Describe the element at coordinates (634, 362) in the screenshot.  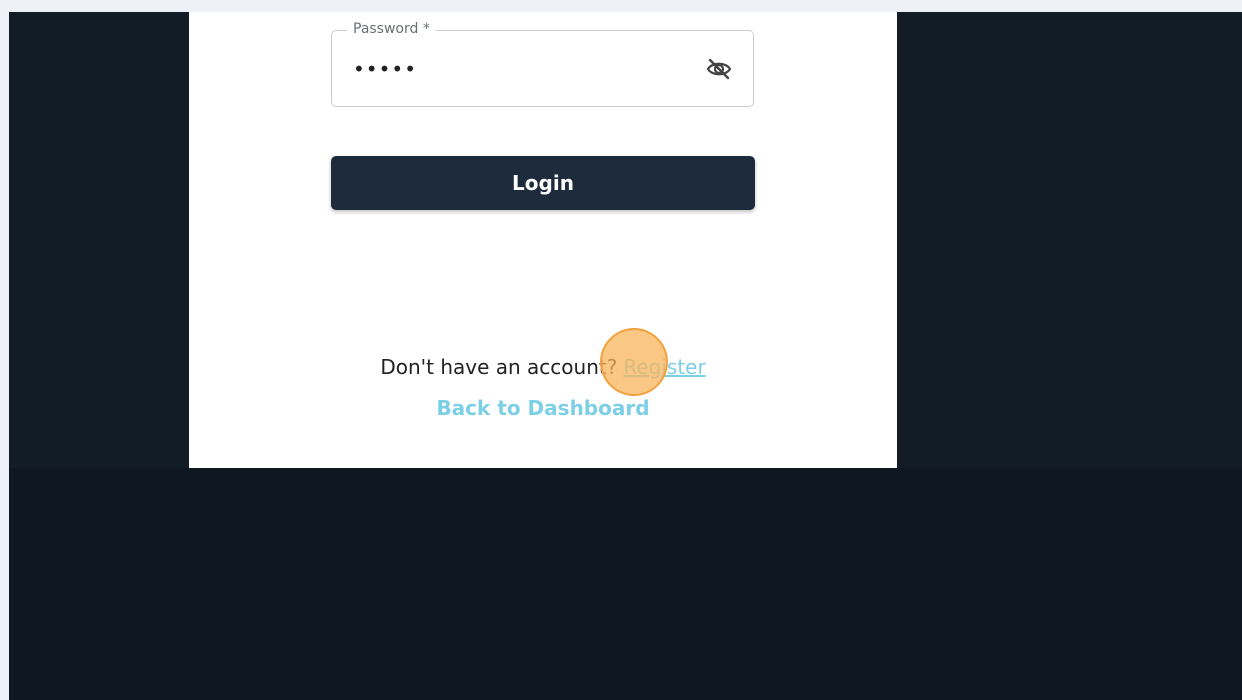
I see `click-highlight-marker` at that location.